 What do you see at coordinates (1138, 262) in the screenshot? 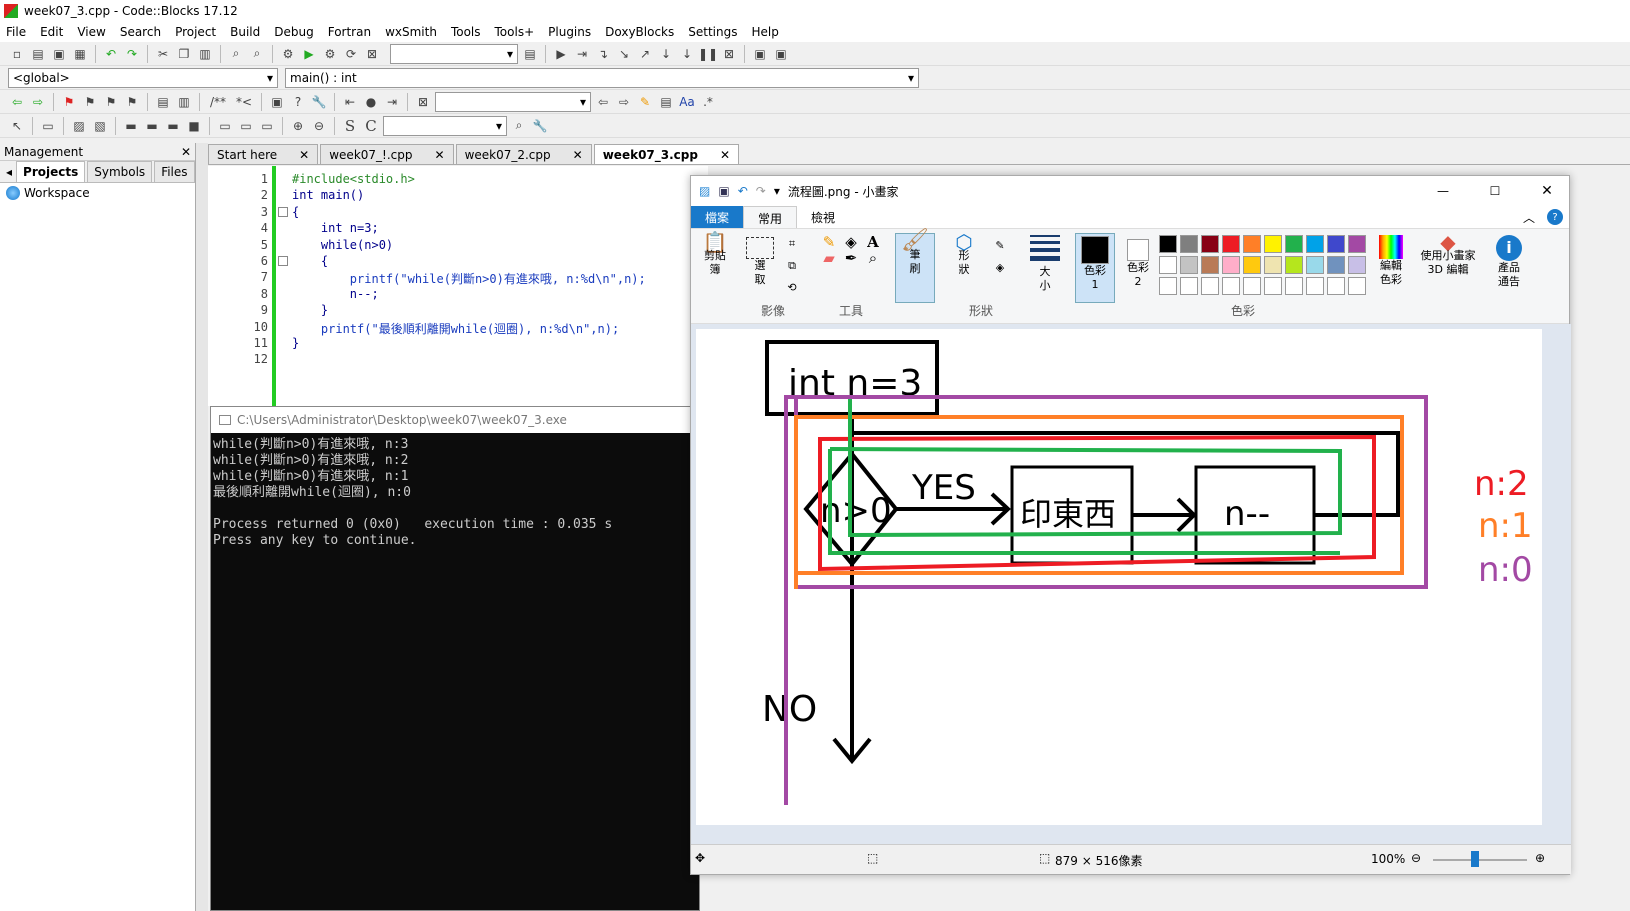
I see `color2-button: 色彩 2` at bounding box center [1138, 262].